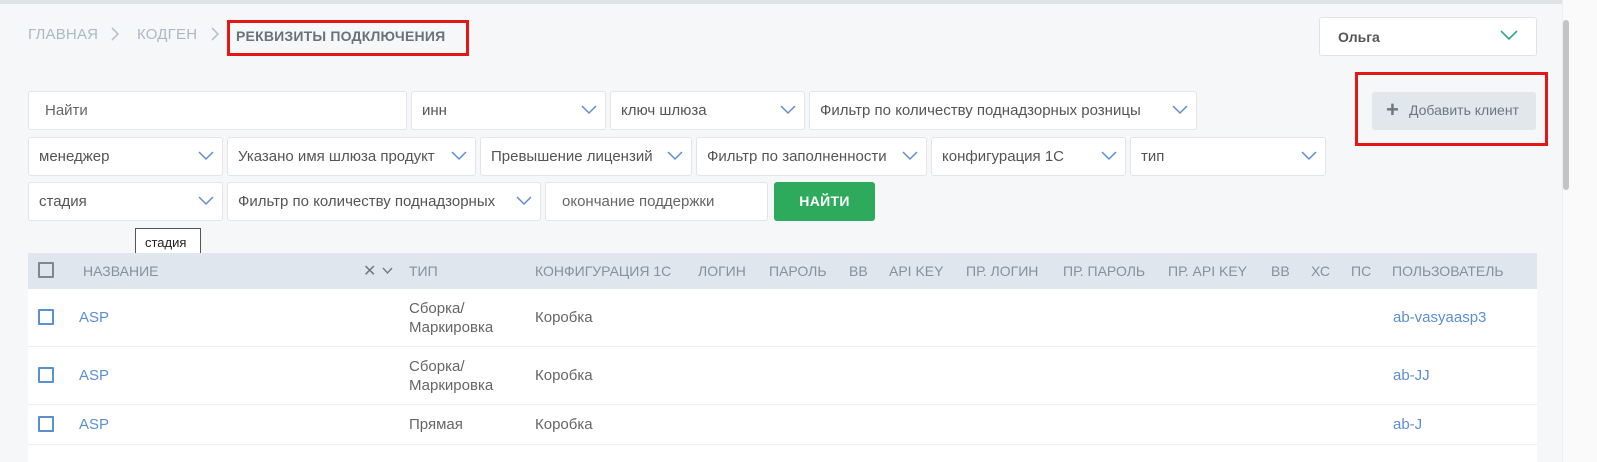  What do you see at coordinates (858, 271) in the screenshot?
I see `column-bb: ВВ` at bounding box center [858, 271].